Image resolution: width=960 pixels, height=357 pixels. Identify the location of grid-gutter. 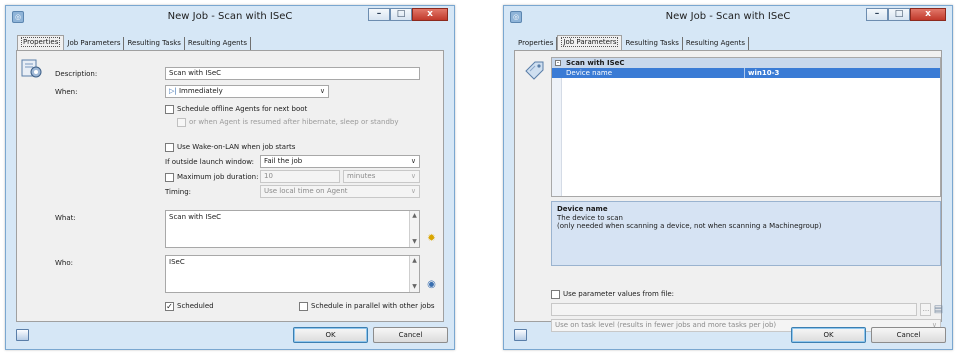
(557, 132).